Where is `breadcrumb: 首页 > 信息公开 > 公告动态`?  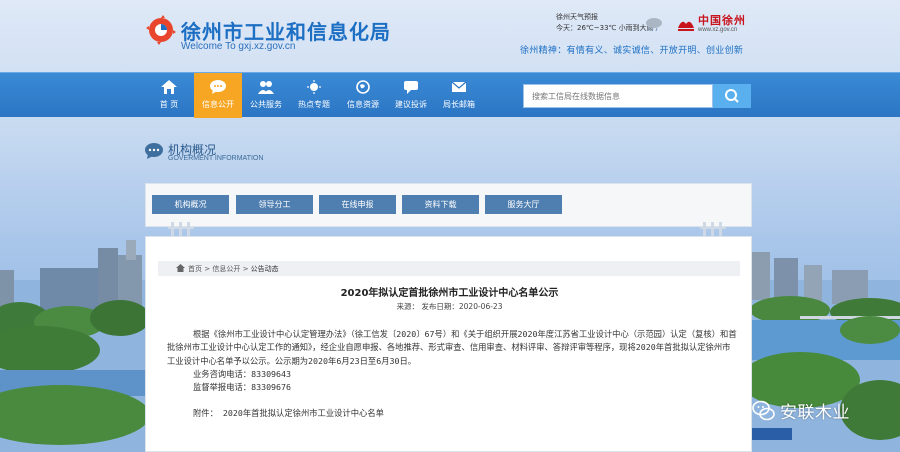 breadcrumb: 首页 > 信息公开 > 公告动态 is located at coordinates (449, 268).